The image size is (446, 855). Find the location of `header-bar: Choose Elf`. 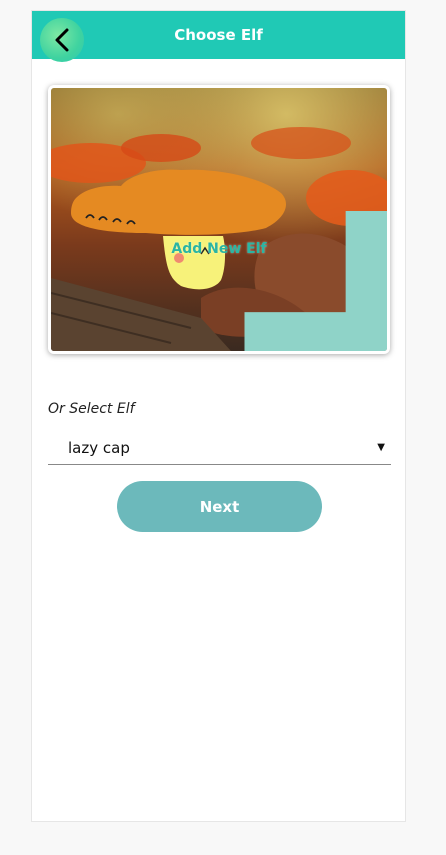

header-bar: Choose Elf is located at coordinates (218, 36).